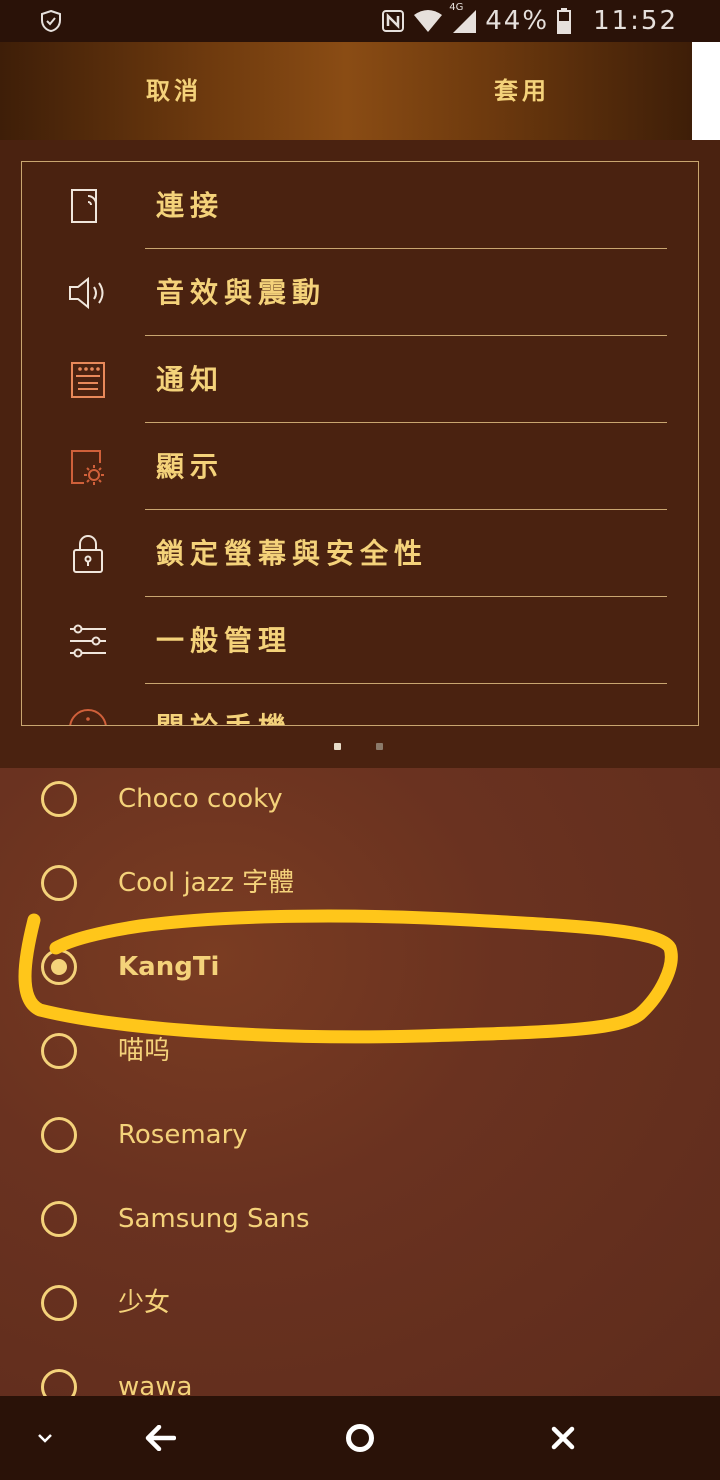 The width and height of the screenshot is (720, 1480). I want to click on connections-icon, so click(84, 206).